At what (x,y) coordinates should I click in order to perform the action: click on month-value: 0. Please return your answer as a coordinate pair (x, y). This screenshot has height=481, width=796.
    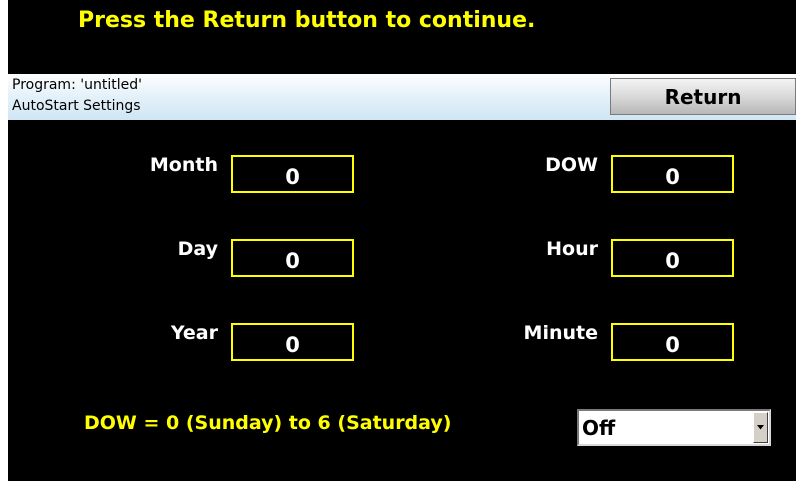
    Looking at the image, I should click on (292, 177).